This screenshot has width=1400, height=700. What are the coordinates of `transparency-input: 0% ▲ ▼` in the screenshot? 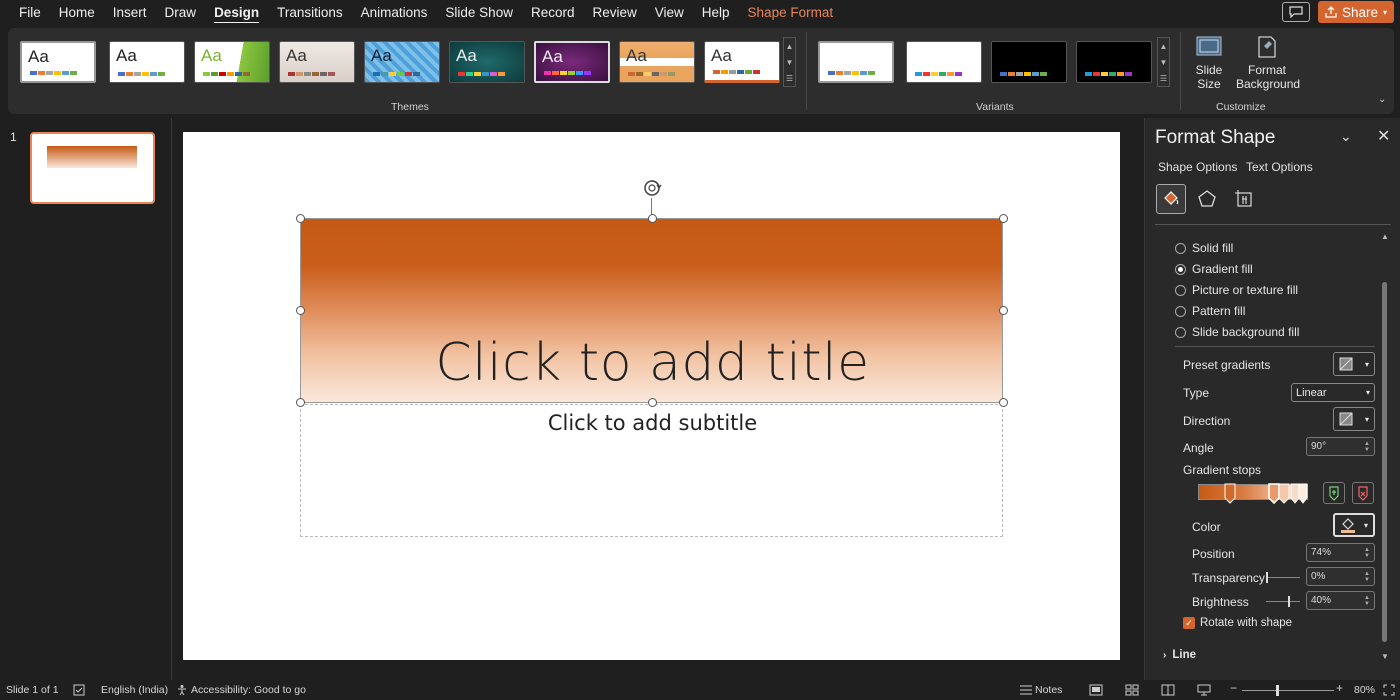 It's located at (1340, 576).